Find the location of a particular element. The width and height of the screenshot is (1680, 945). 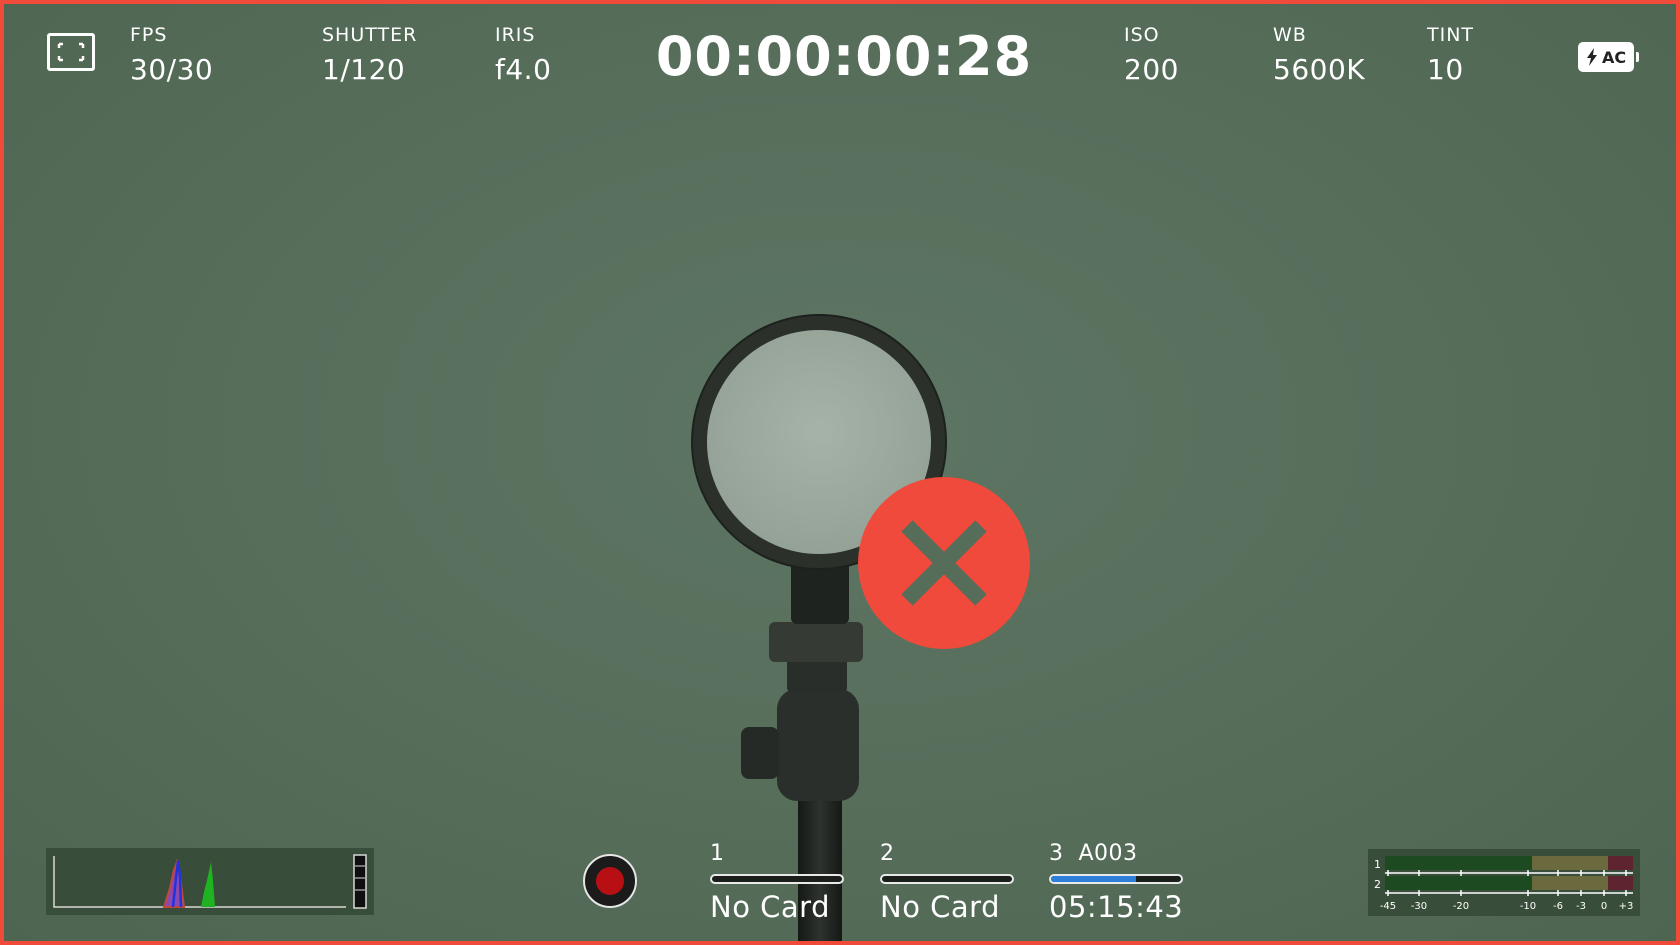

fps-value: 30/30 is located at coordinates (172, 69).